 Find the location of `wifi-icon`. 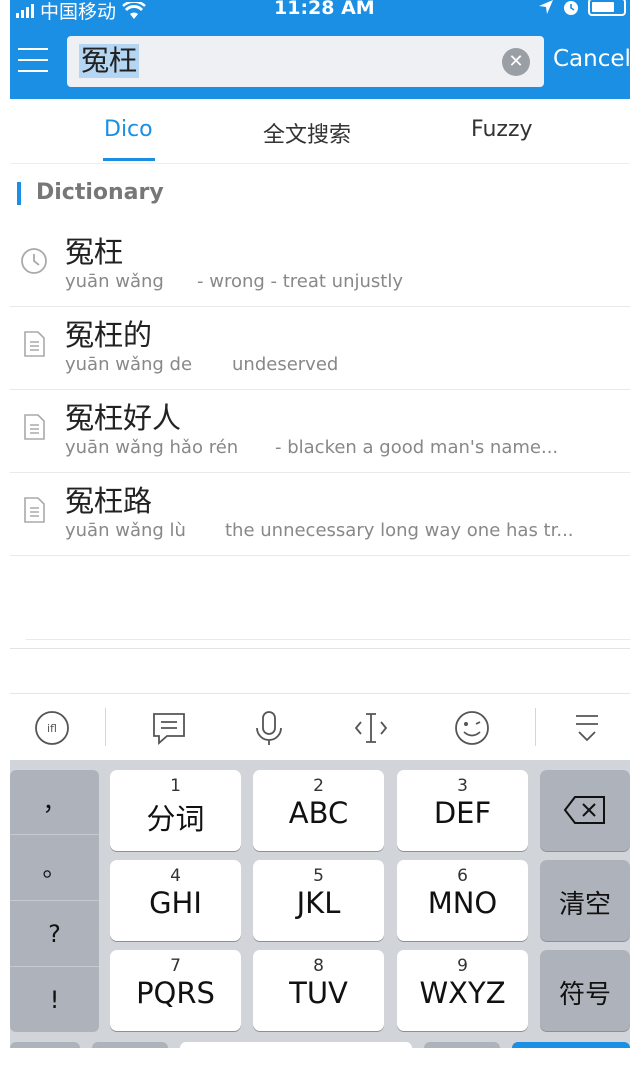

wifi-icon is located at coordinates (134, 10).